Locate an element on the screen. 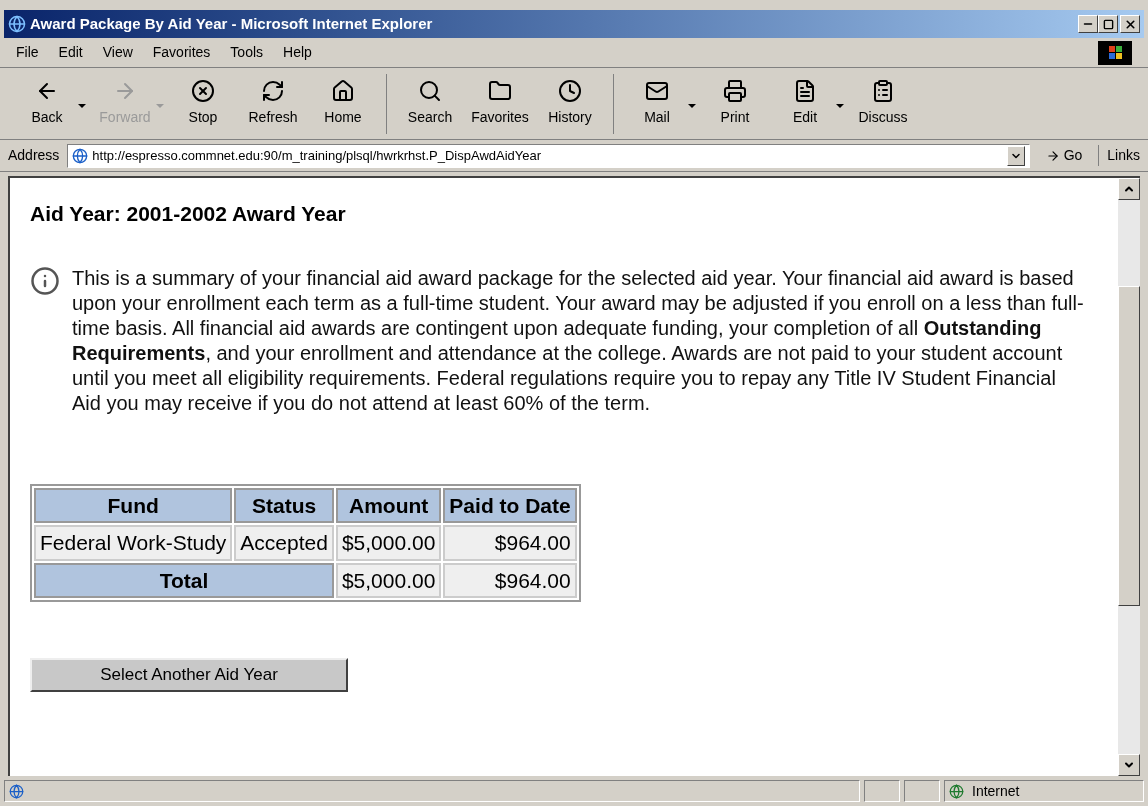  table-cell: Federal Work-Study is located at coordinates (133, 543).